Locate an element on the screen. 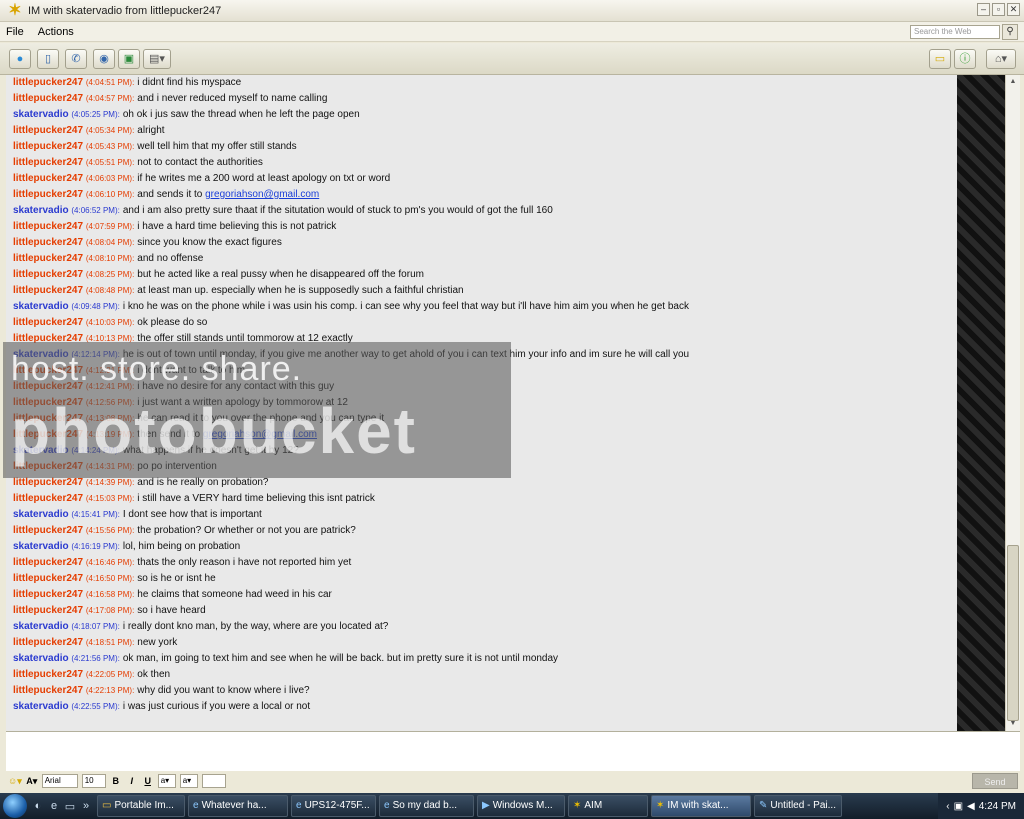  maximize-button: ▫ is located at coordinates (998, 9).